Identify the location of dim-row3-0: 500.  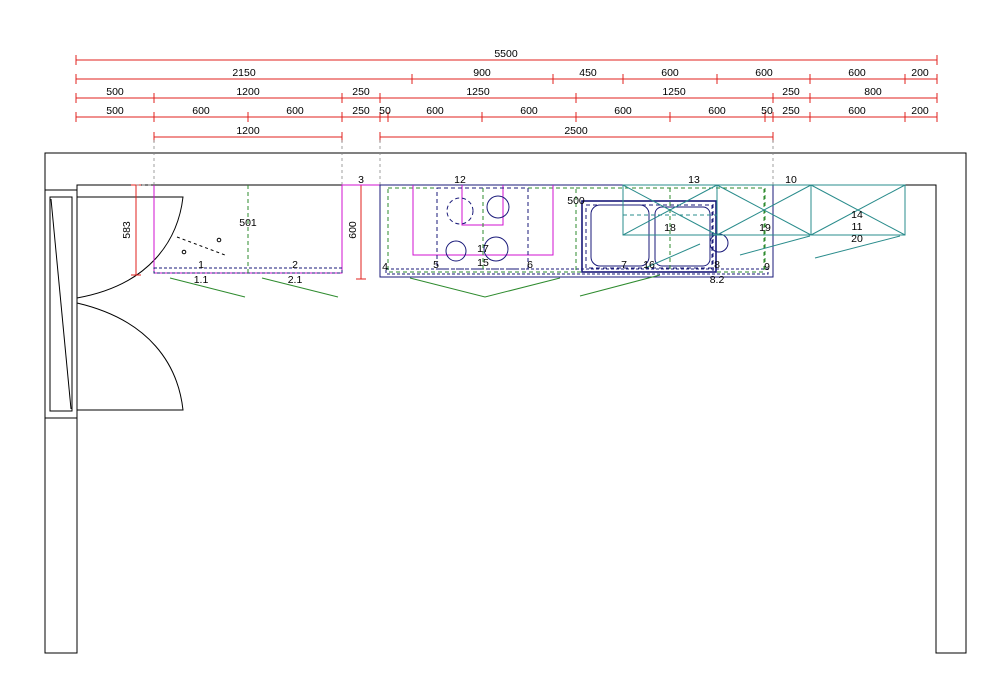
(115, 92).